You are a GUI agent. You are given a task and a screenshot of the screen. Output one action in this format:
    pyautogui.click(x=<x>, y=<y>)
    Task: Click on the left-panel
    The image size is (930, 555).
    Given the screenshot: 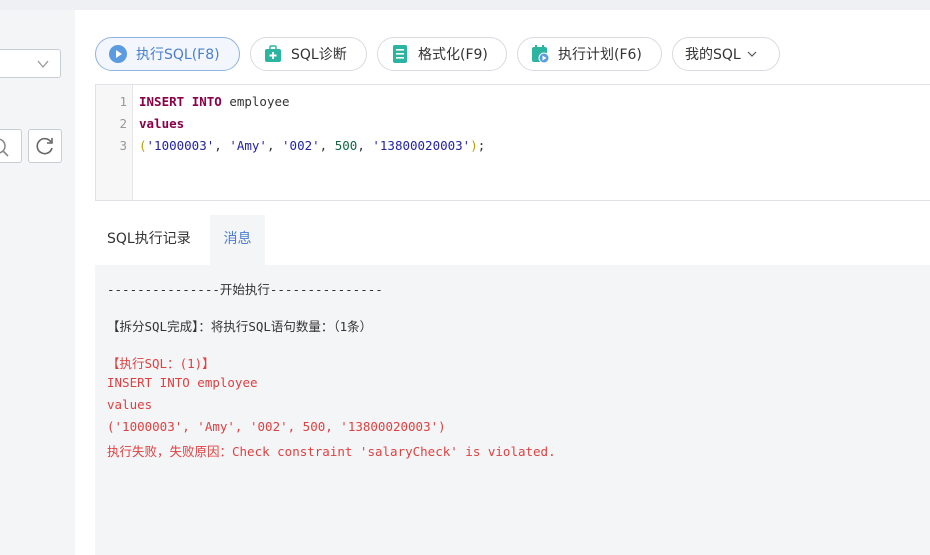 What is the action you would take?
    pyautogui.click(x=37, y=282)
    